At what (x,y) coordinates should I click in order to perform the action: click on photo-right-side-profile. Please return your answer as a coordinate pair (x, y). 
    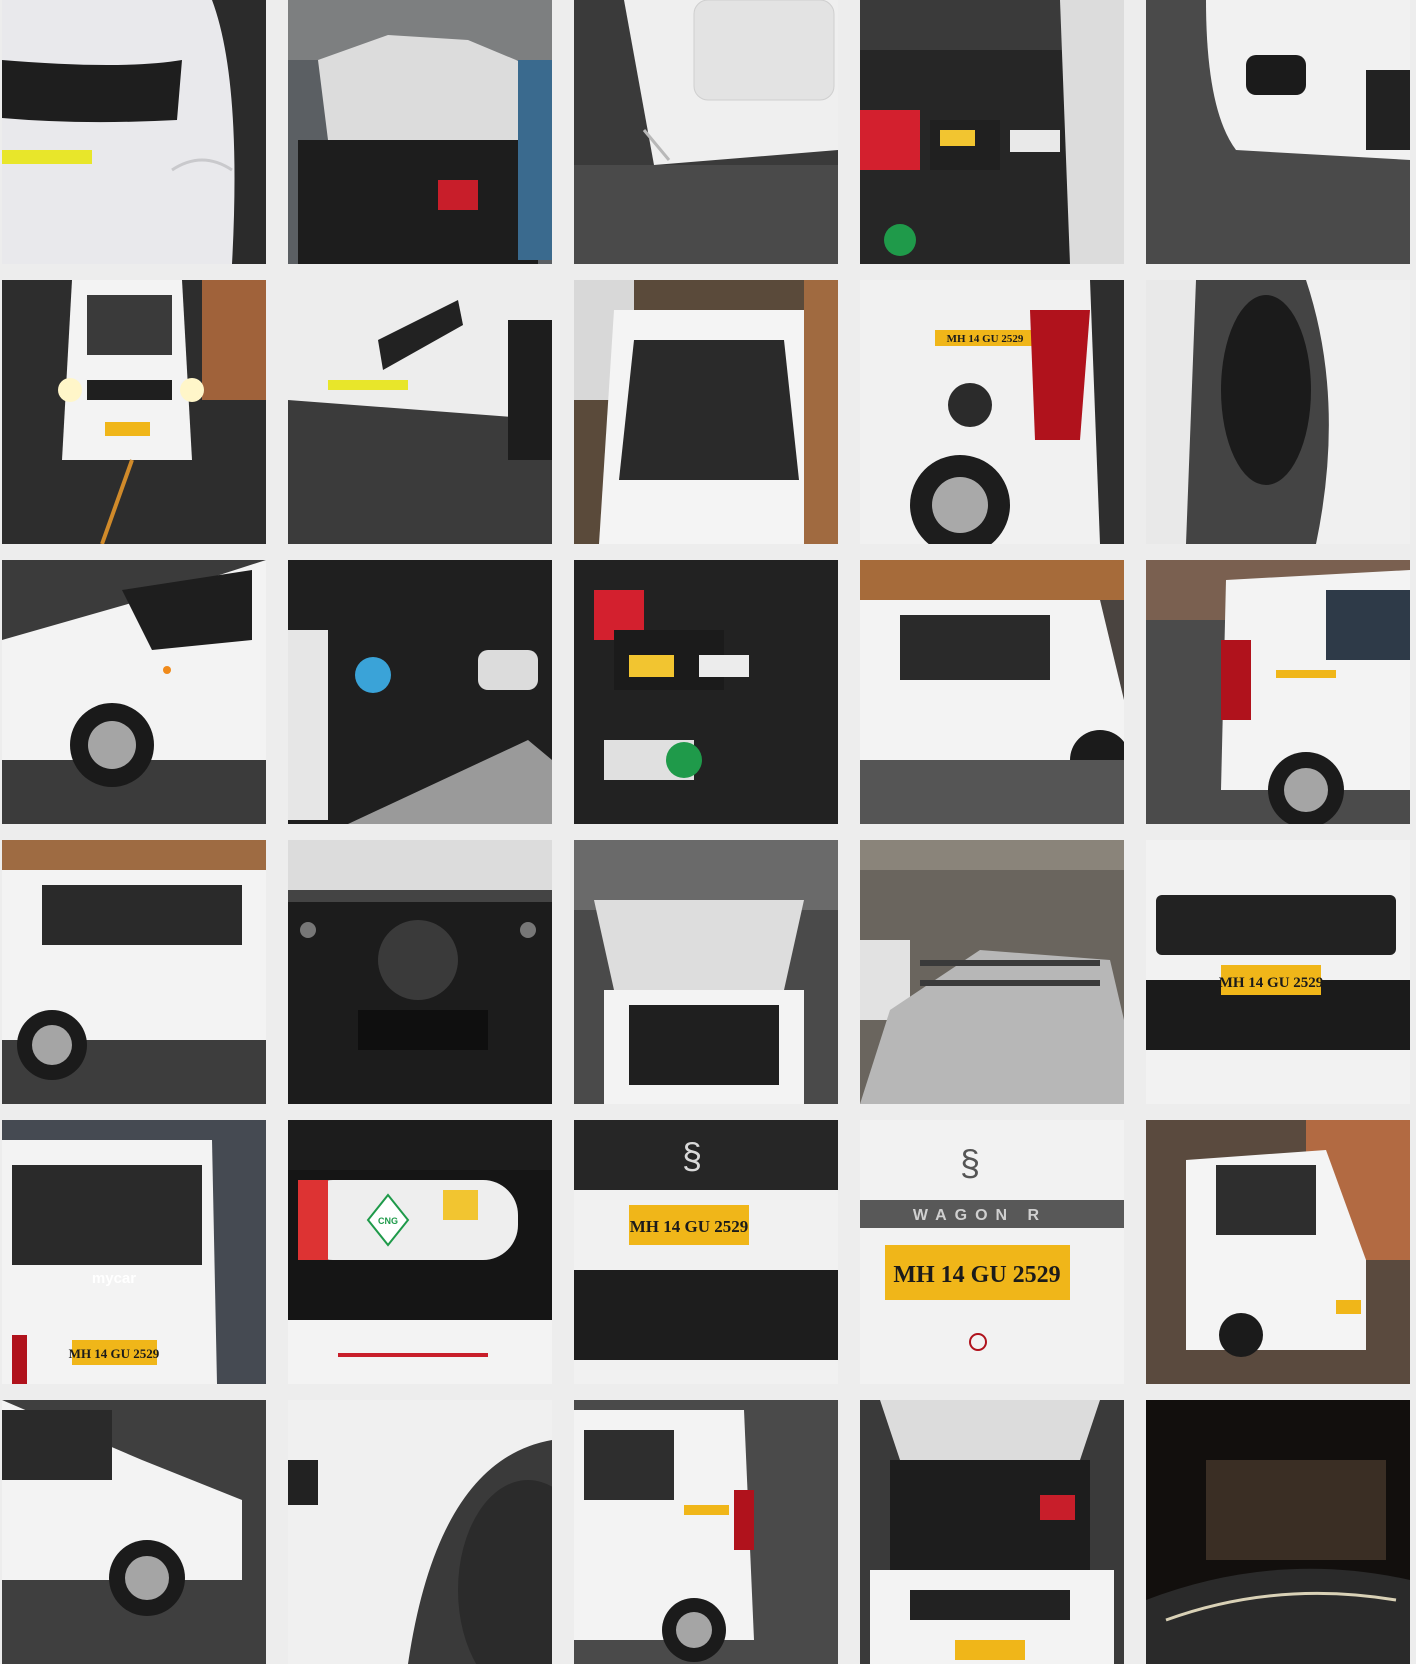
    Looking at the image, I should click on (134, 972).